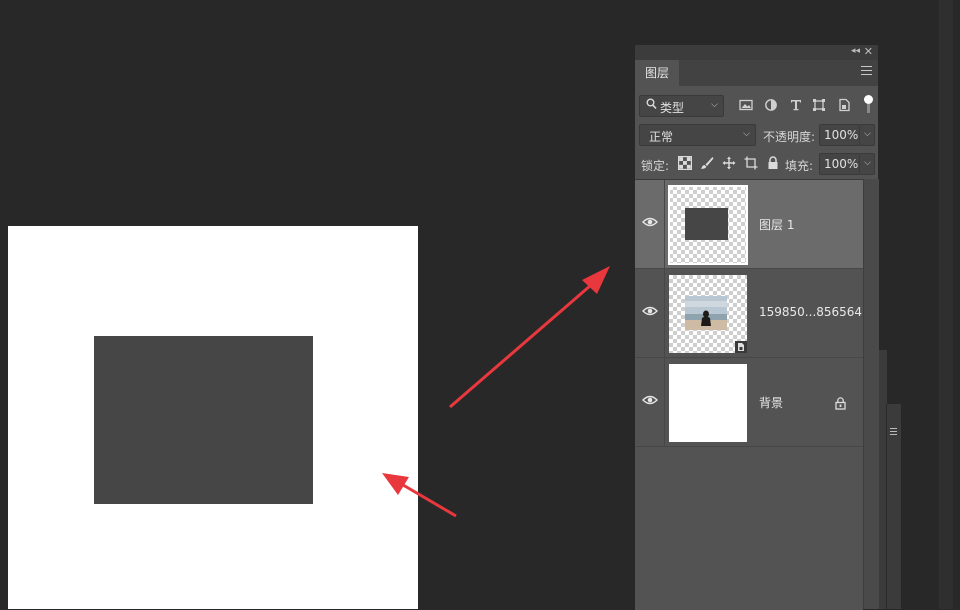  What do you see at coordinates (868, 99) in the screenshot?
I see `filter-toggle-switch` at bounding box center [868, 99].